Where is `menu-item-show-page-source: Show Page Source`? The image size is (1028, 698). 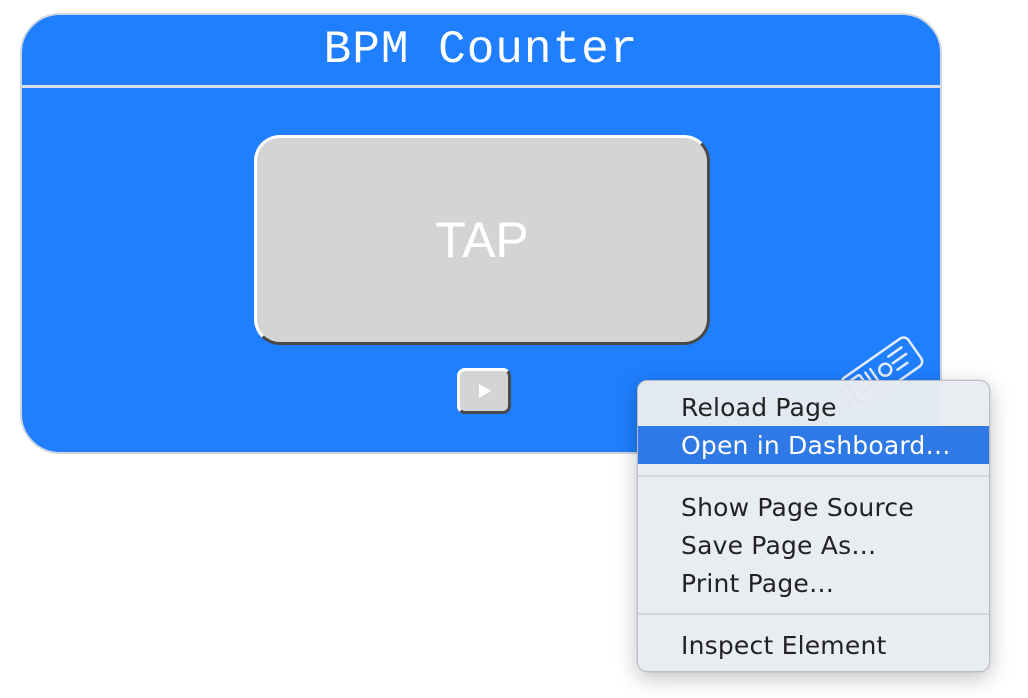
menu-item-show-page-source: Show Page Source is located at coordinates (813, 507).